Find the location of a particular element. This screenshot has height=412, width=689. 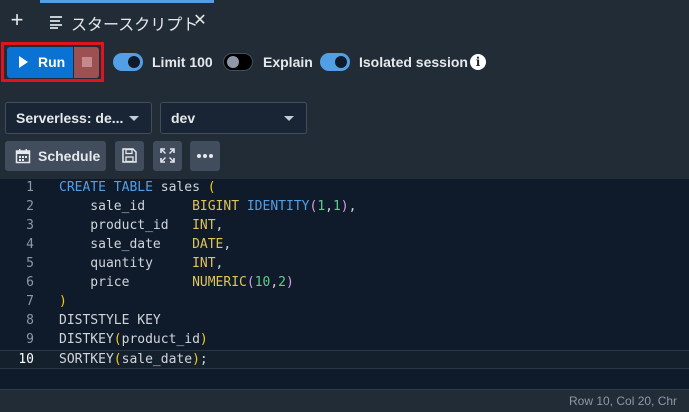

schedule-label: Schedule is located at coordinates (69, 156).